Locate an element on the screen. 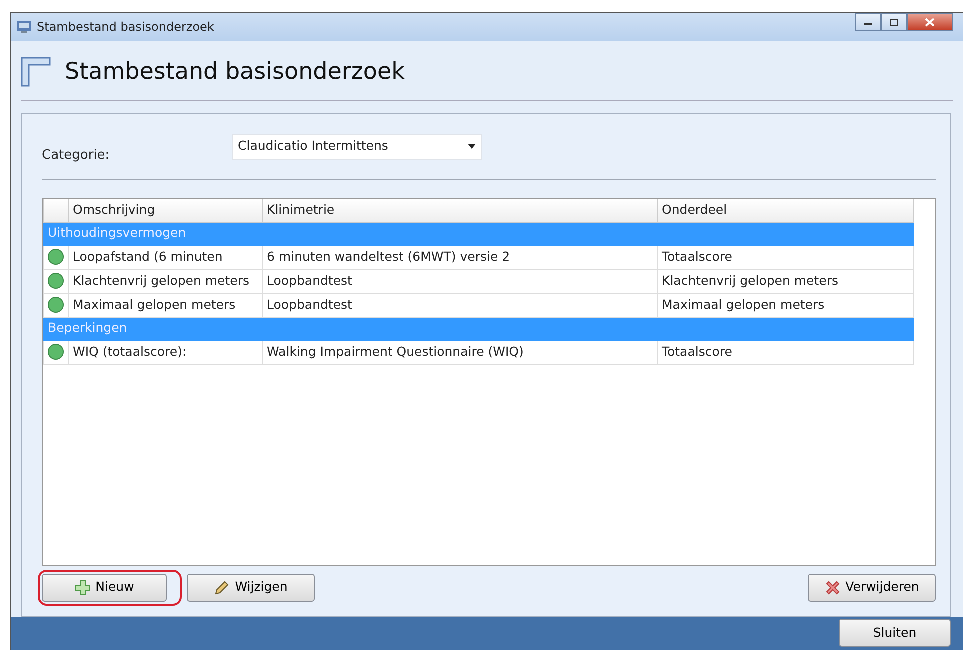  edit-button: Wijzigen is located at coordinates (251, 588).